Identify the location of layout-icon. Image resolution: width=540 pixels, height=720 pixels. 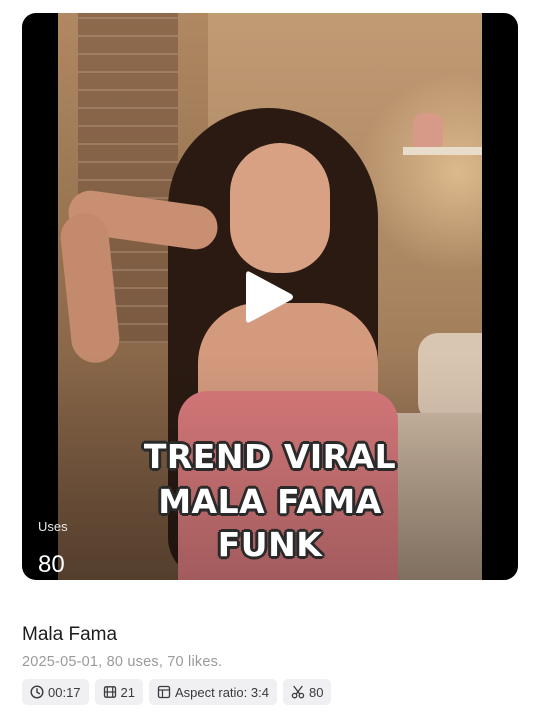
(164, 692).